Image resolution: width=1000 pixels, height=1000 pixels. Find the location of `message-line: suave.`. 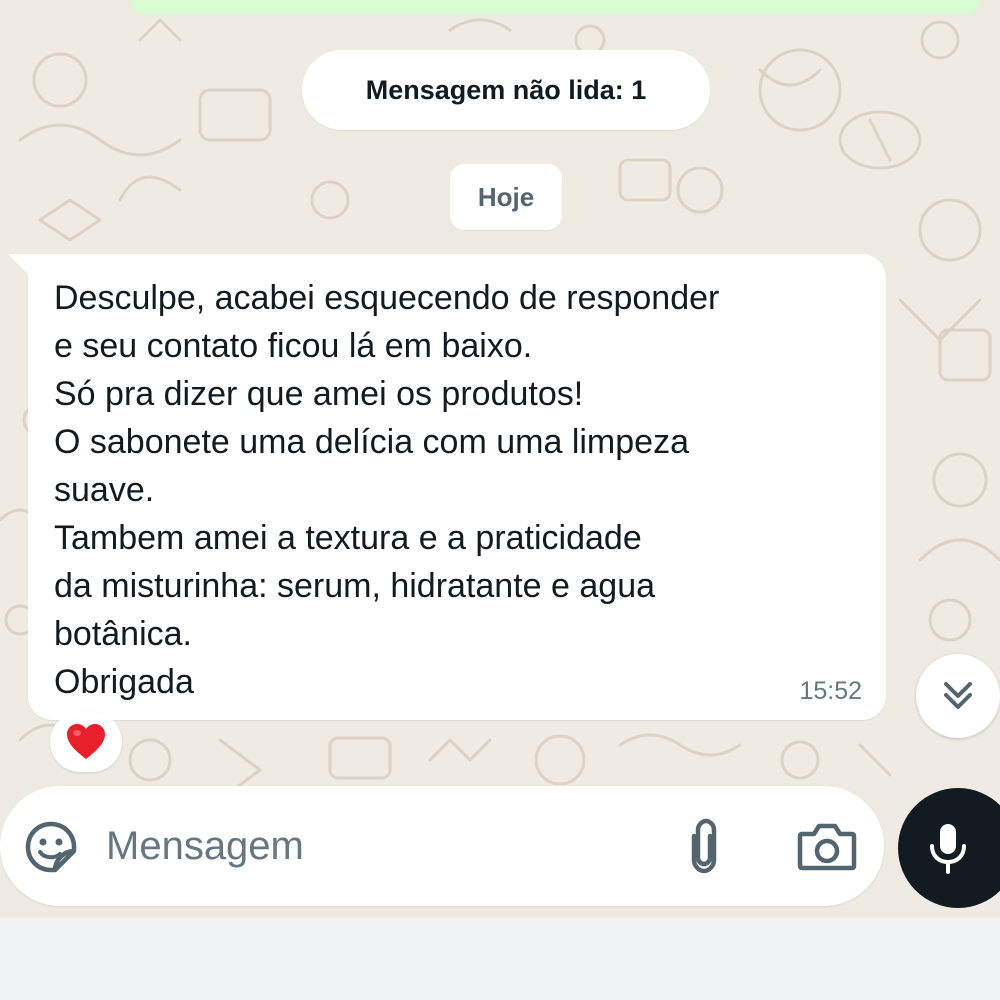

message-line: suave. is located at coordinates (104, 490).